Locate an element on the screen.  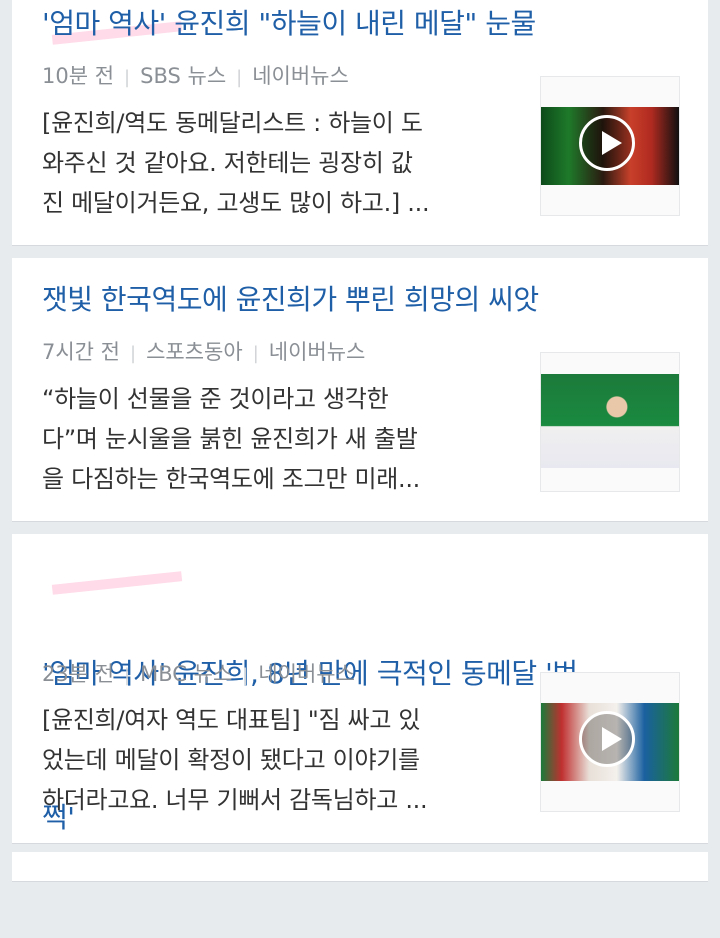
news-meta: 7시간 전 | 스포츠동아 | 네이버뉴스 is located at coordinates (204, 352).